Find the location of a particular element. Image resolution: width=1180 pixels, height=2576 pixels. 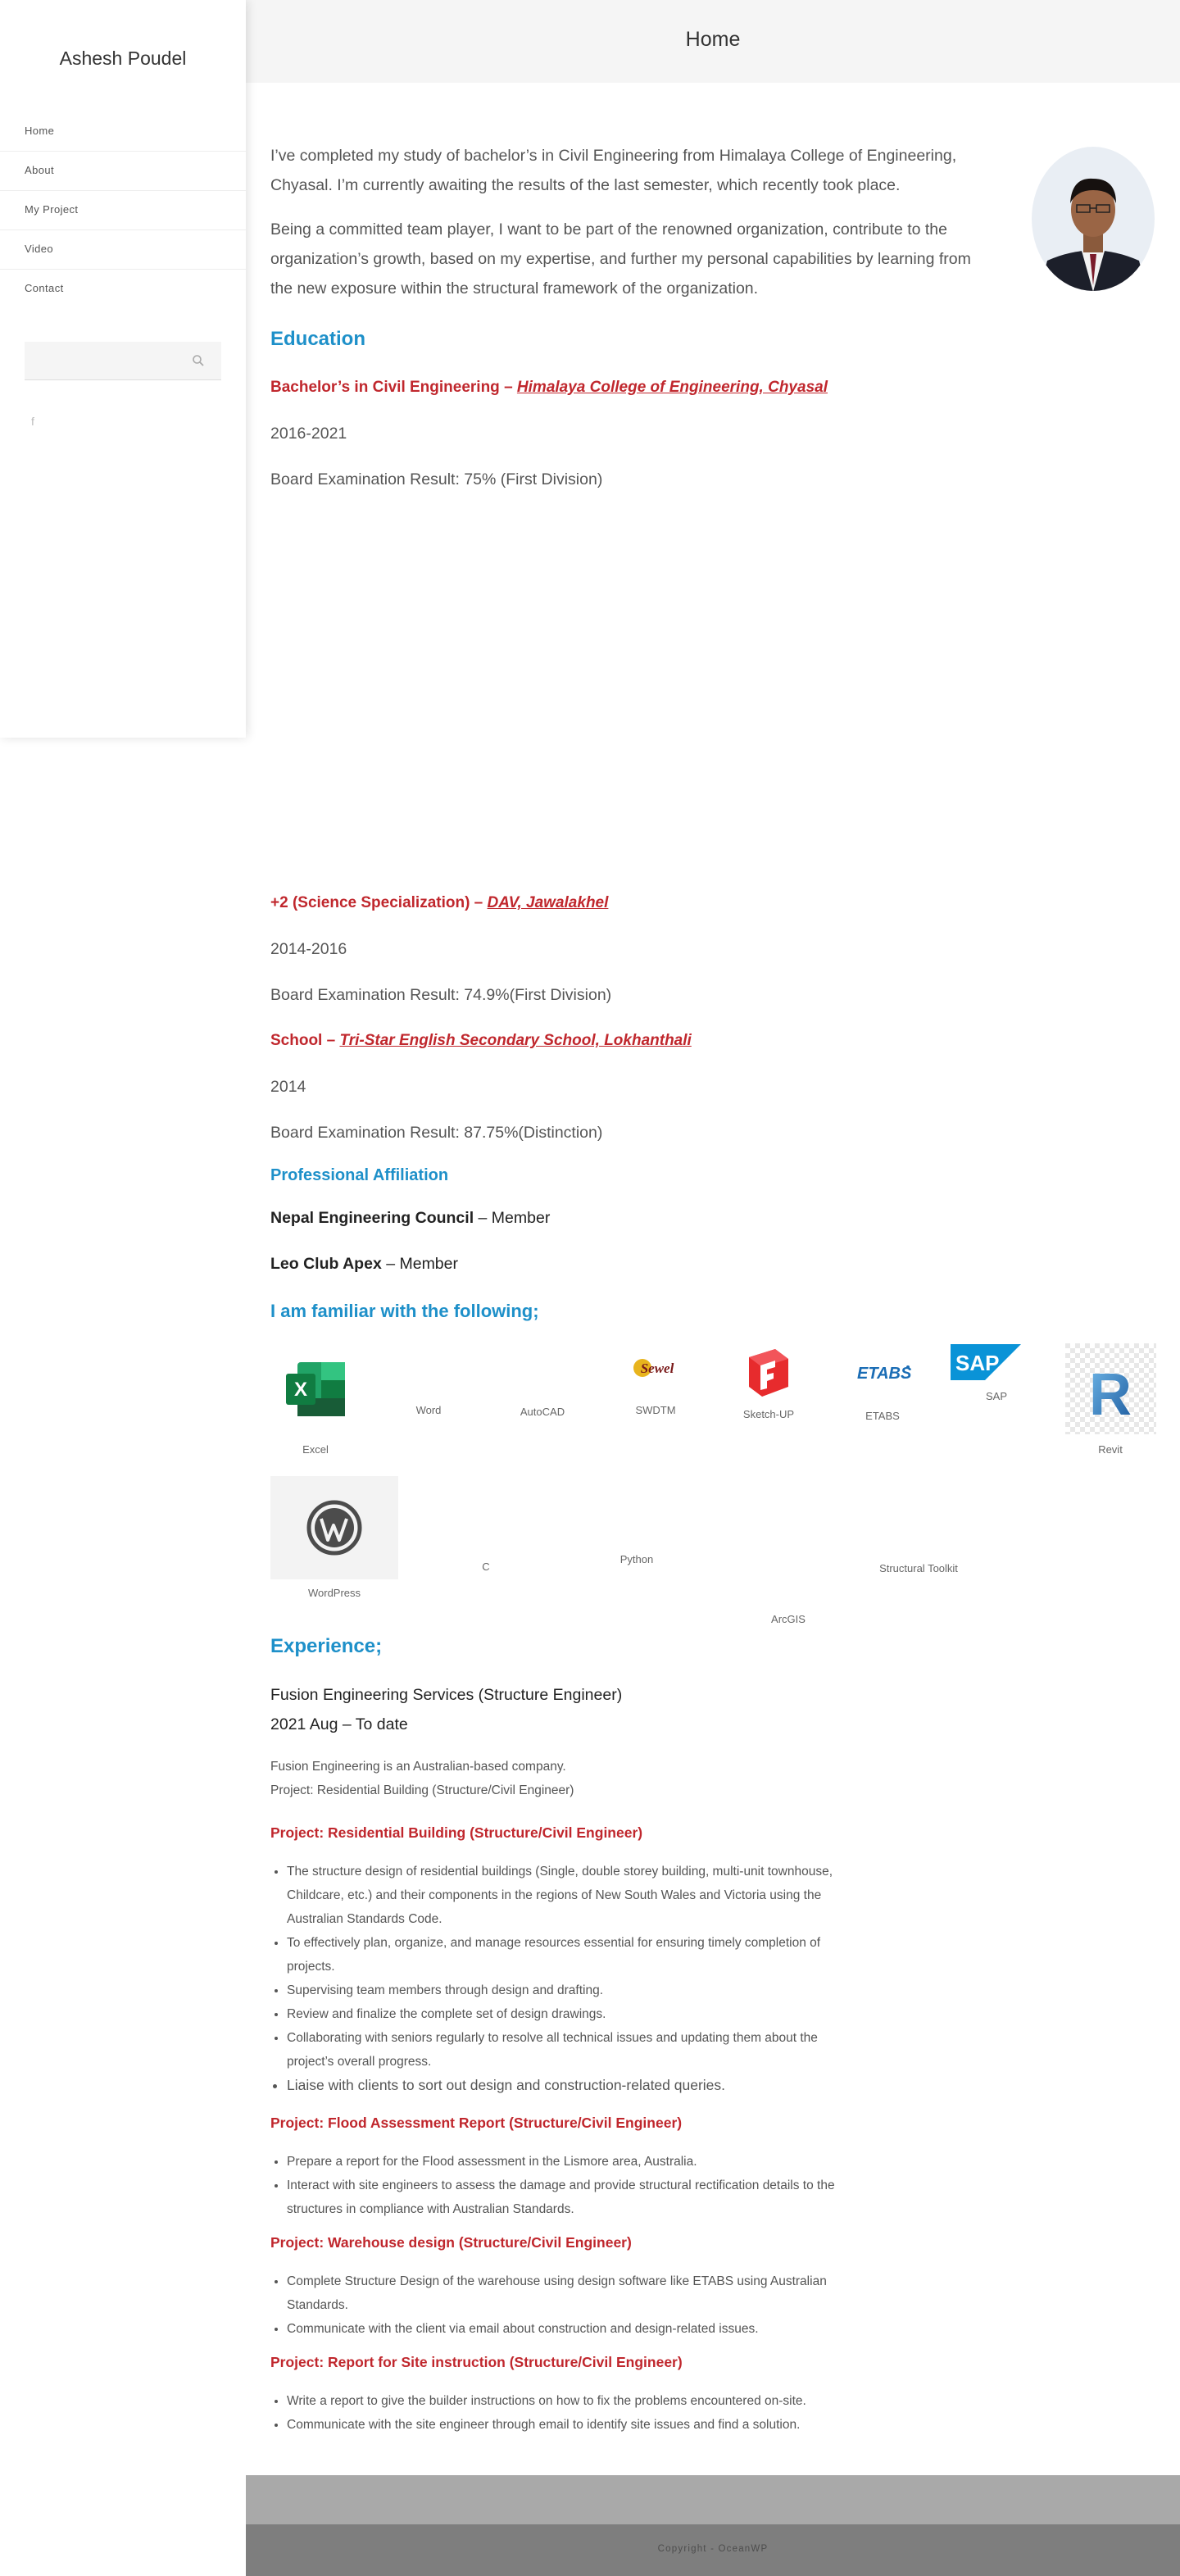

tool-label-autocad: AutoCAD is located at coordinates (542, 1412).